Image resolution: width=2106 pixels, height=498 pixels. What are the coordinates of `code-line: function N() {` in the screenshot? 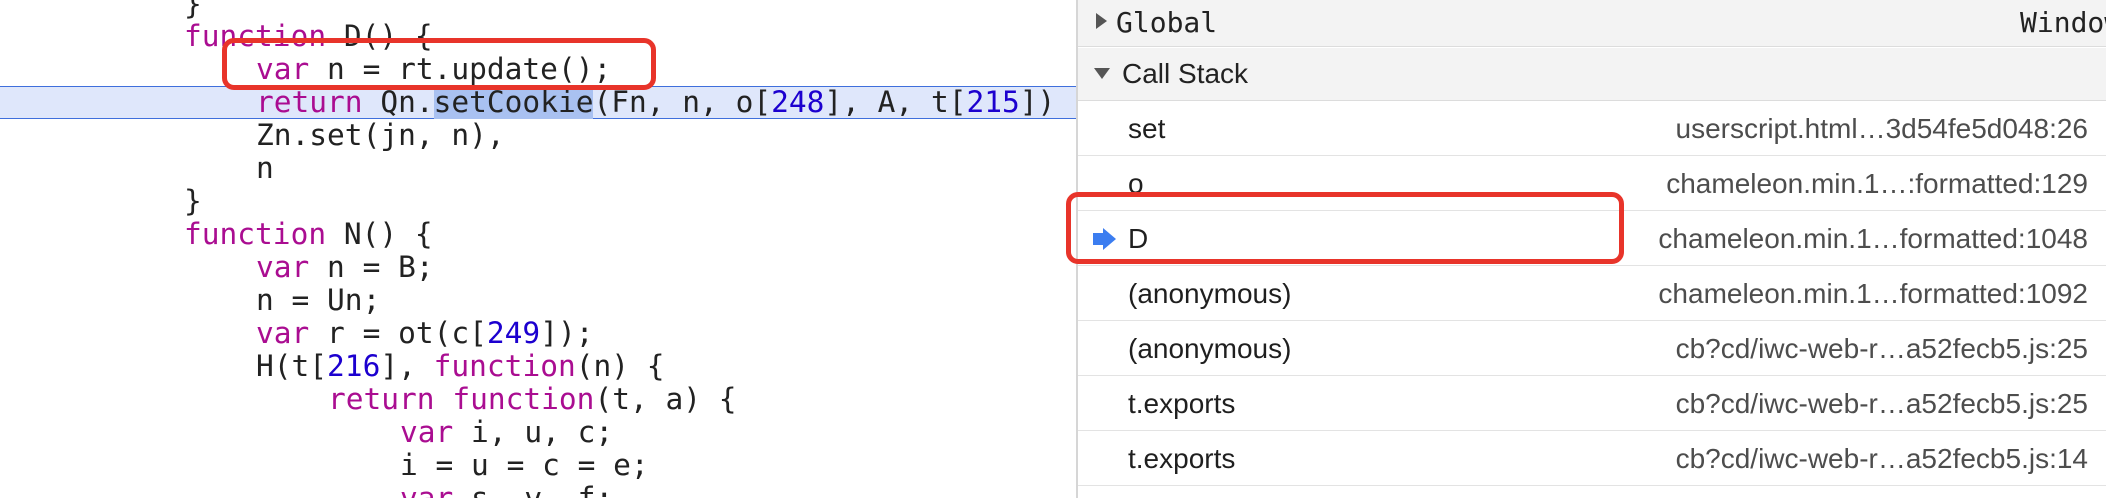 It's located at (308, 234).